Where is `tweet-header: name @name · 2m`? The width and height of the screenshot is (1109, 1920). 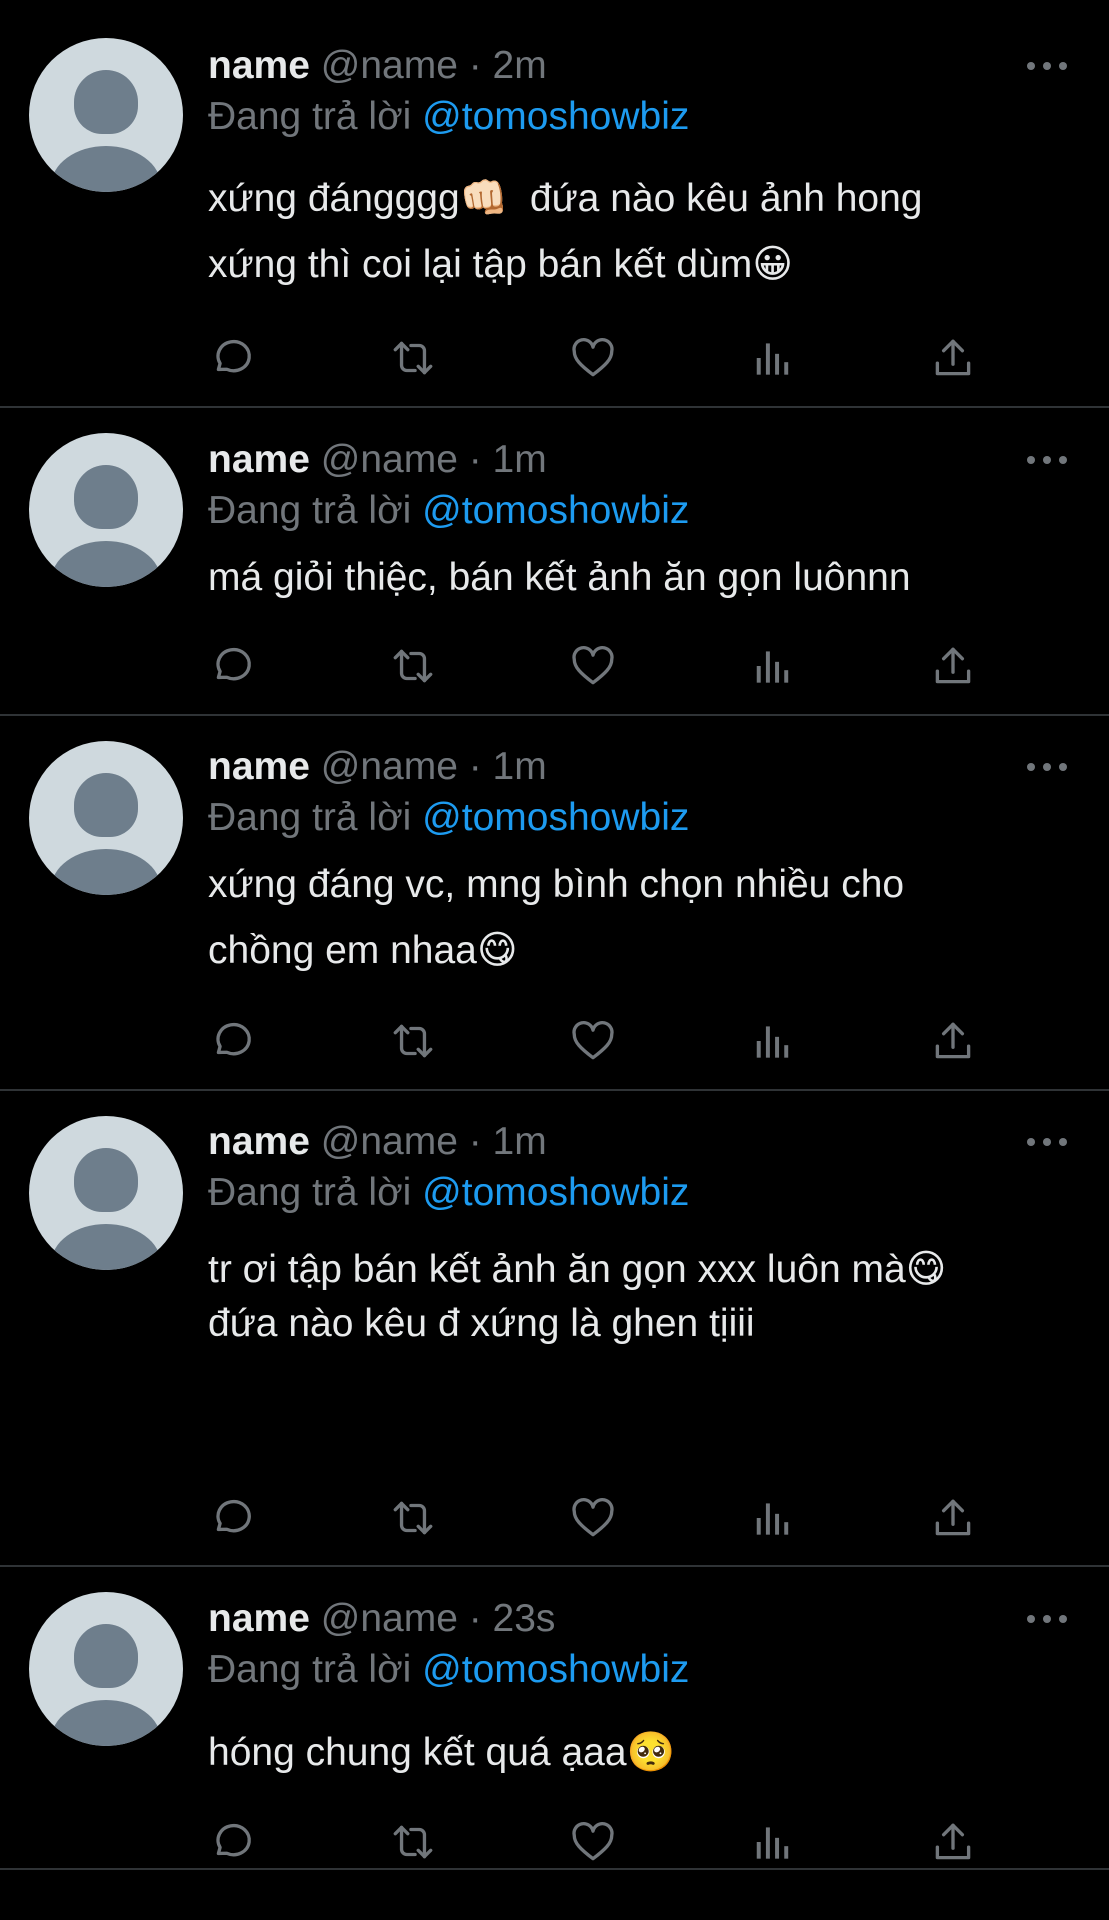
tweet-header: name @name · 2m is located at coordinates (377, 66).